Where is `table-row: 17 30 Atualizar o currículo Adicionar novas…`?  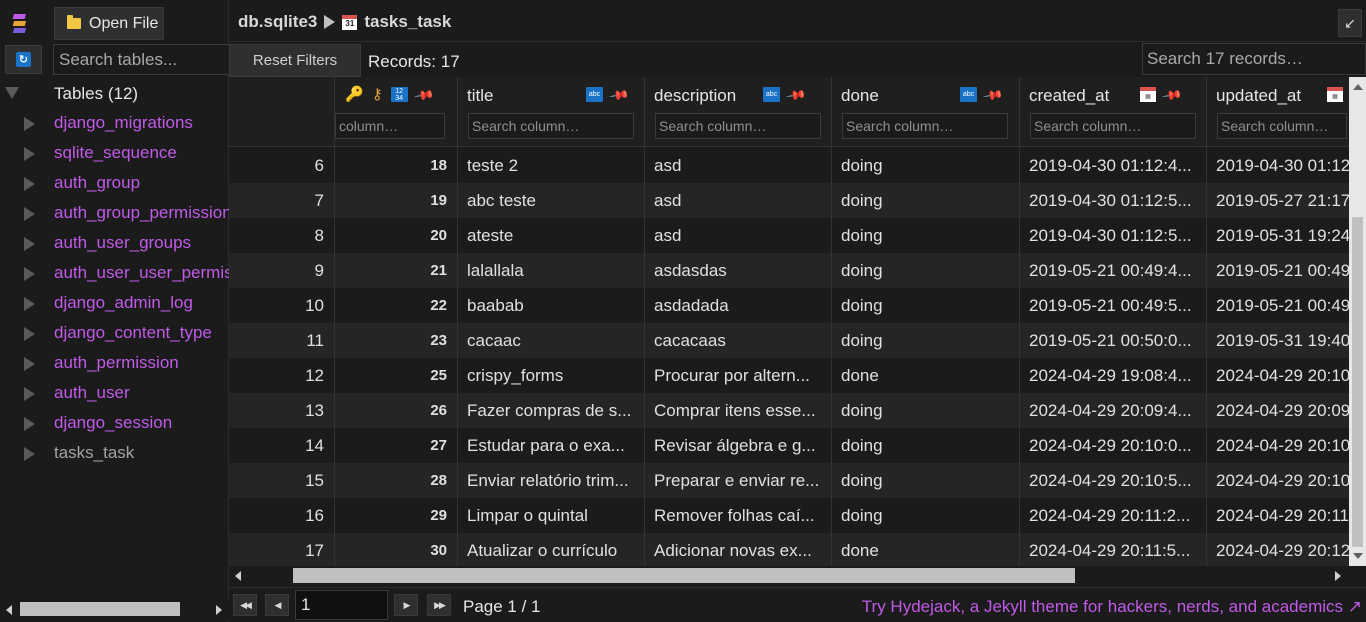 table-row: 17 30 Atualizar o currículo Adicionar novas… is located at coordinates (789, 549).